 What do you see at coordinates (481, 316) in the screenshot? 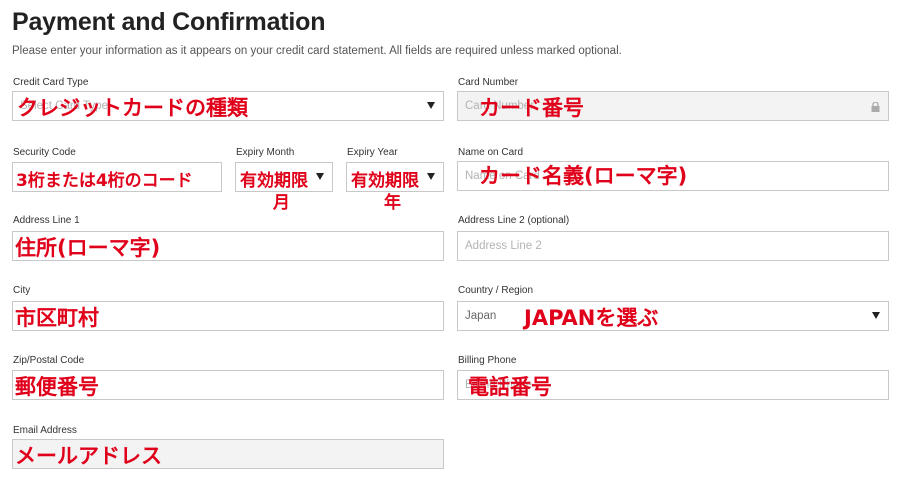
I see `country-value: Japan` at bounding box center [481, 316].